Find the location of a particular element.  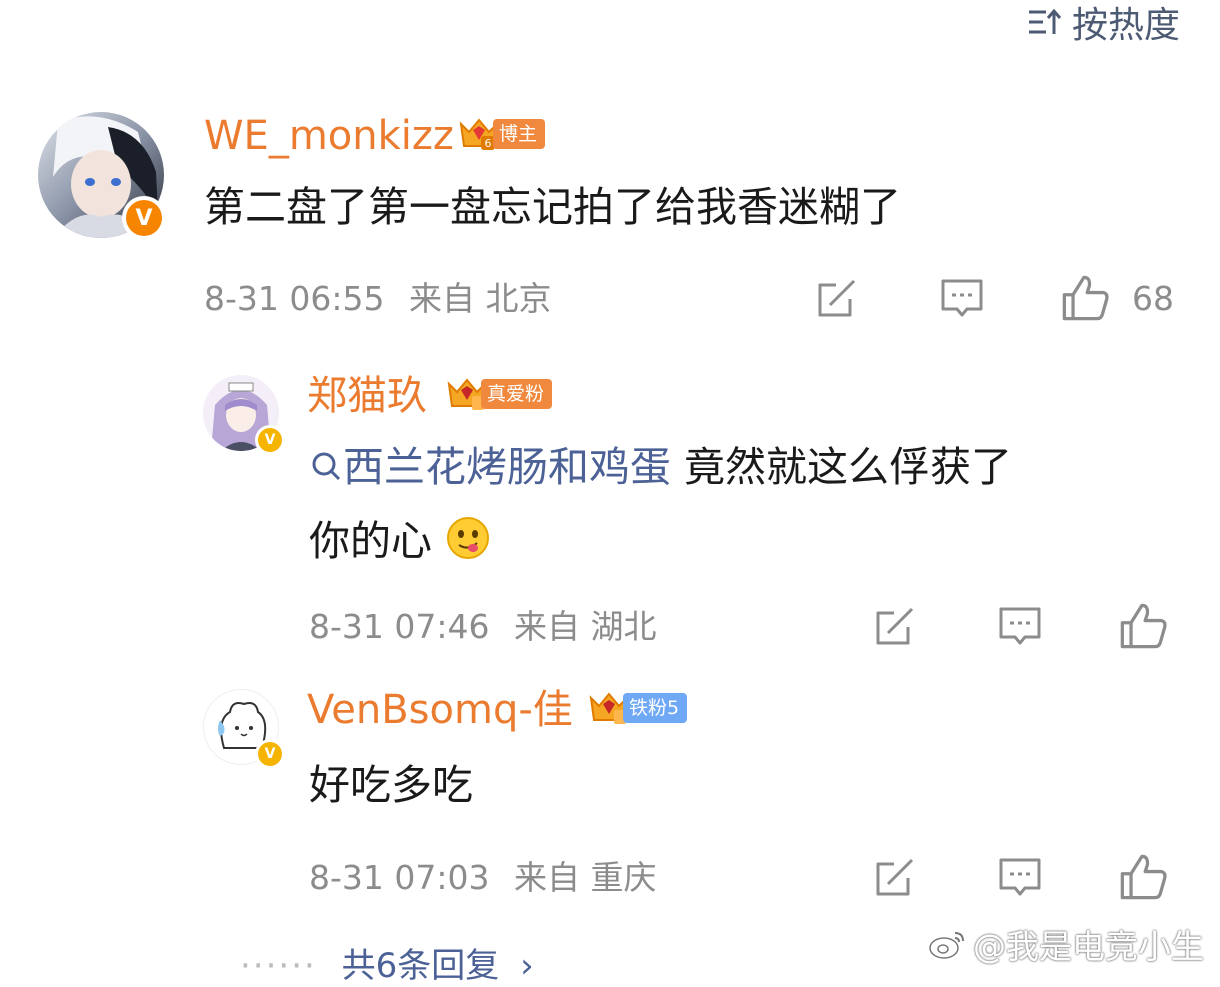

weibo-logo-icon is located at coordinates (946, 945).